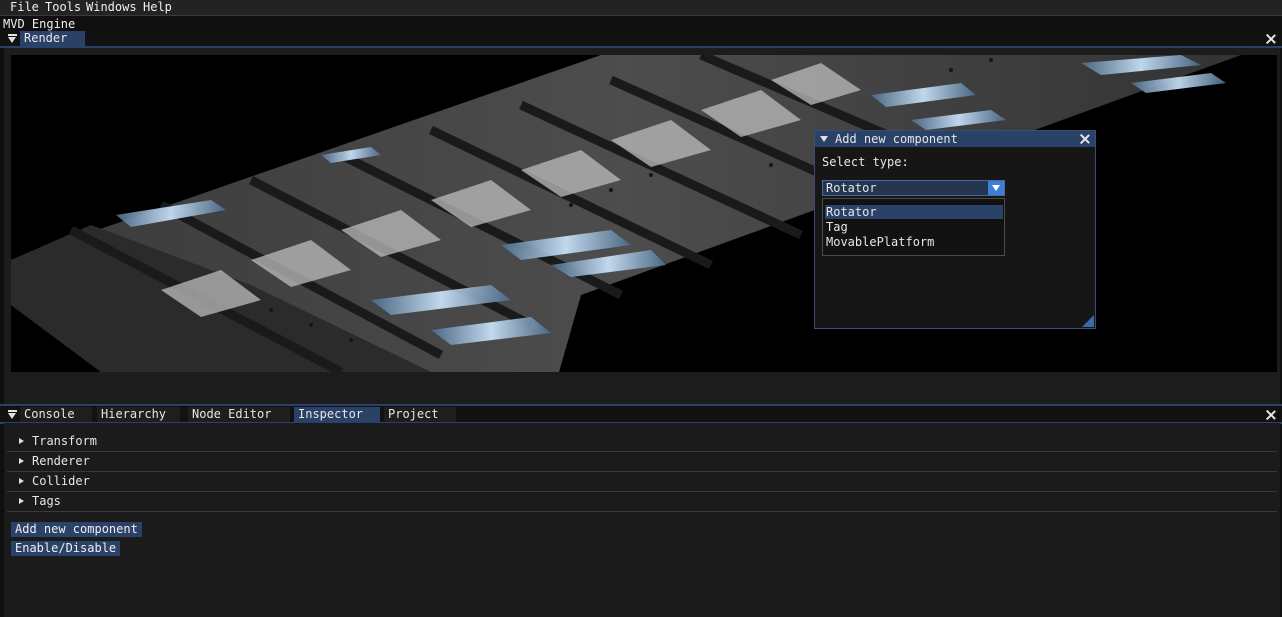  What do you see at coordinates (641, 405) in the screenshot?
I see `panel-separator` at bounding box center [641, 405].